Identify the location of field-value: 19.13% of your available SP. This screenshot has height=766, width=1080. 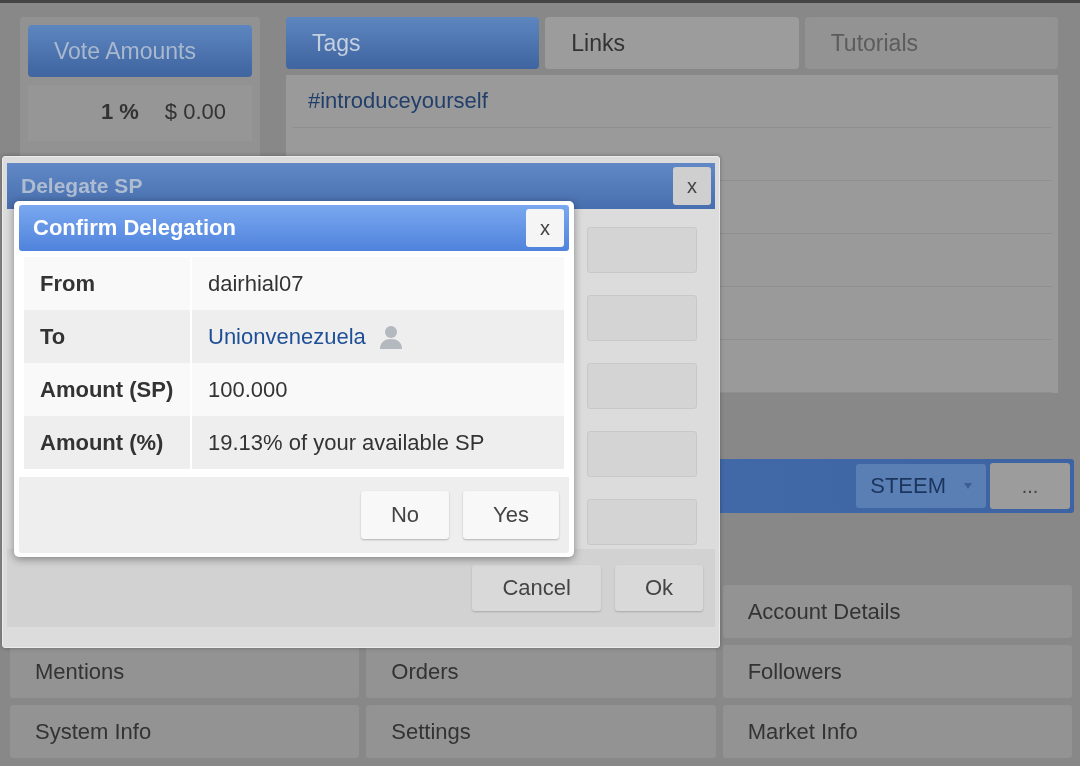
(346, 442).